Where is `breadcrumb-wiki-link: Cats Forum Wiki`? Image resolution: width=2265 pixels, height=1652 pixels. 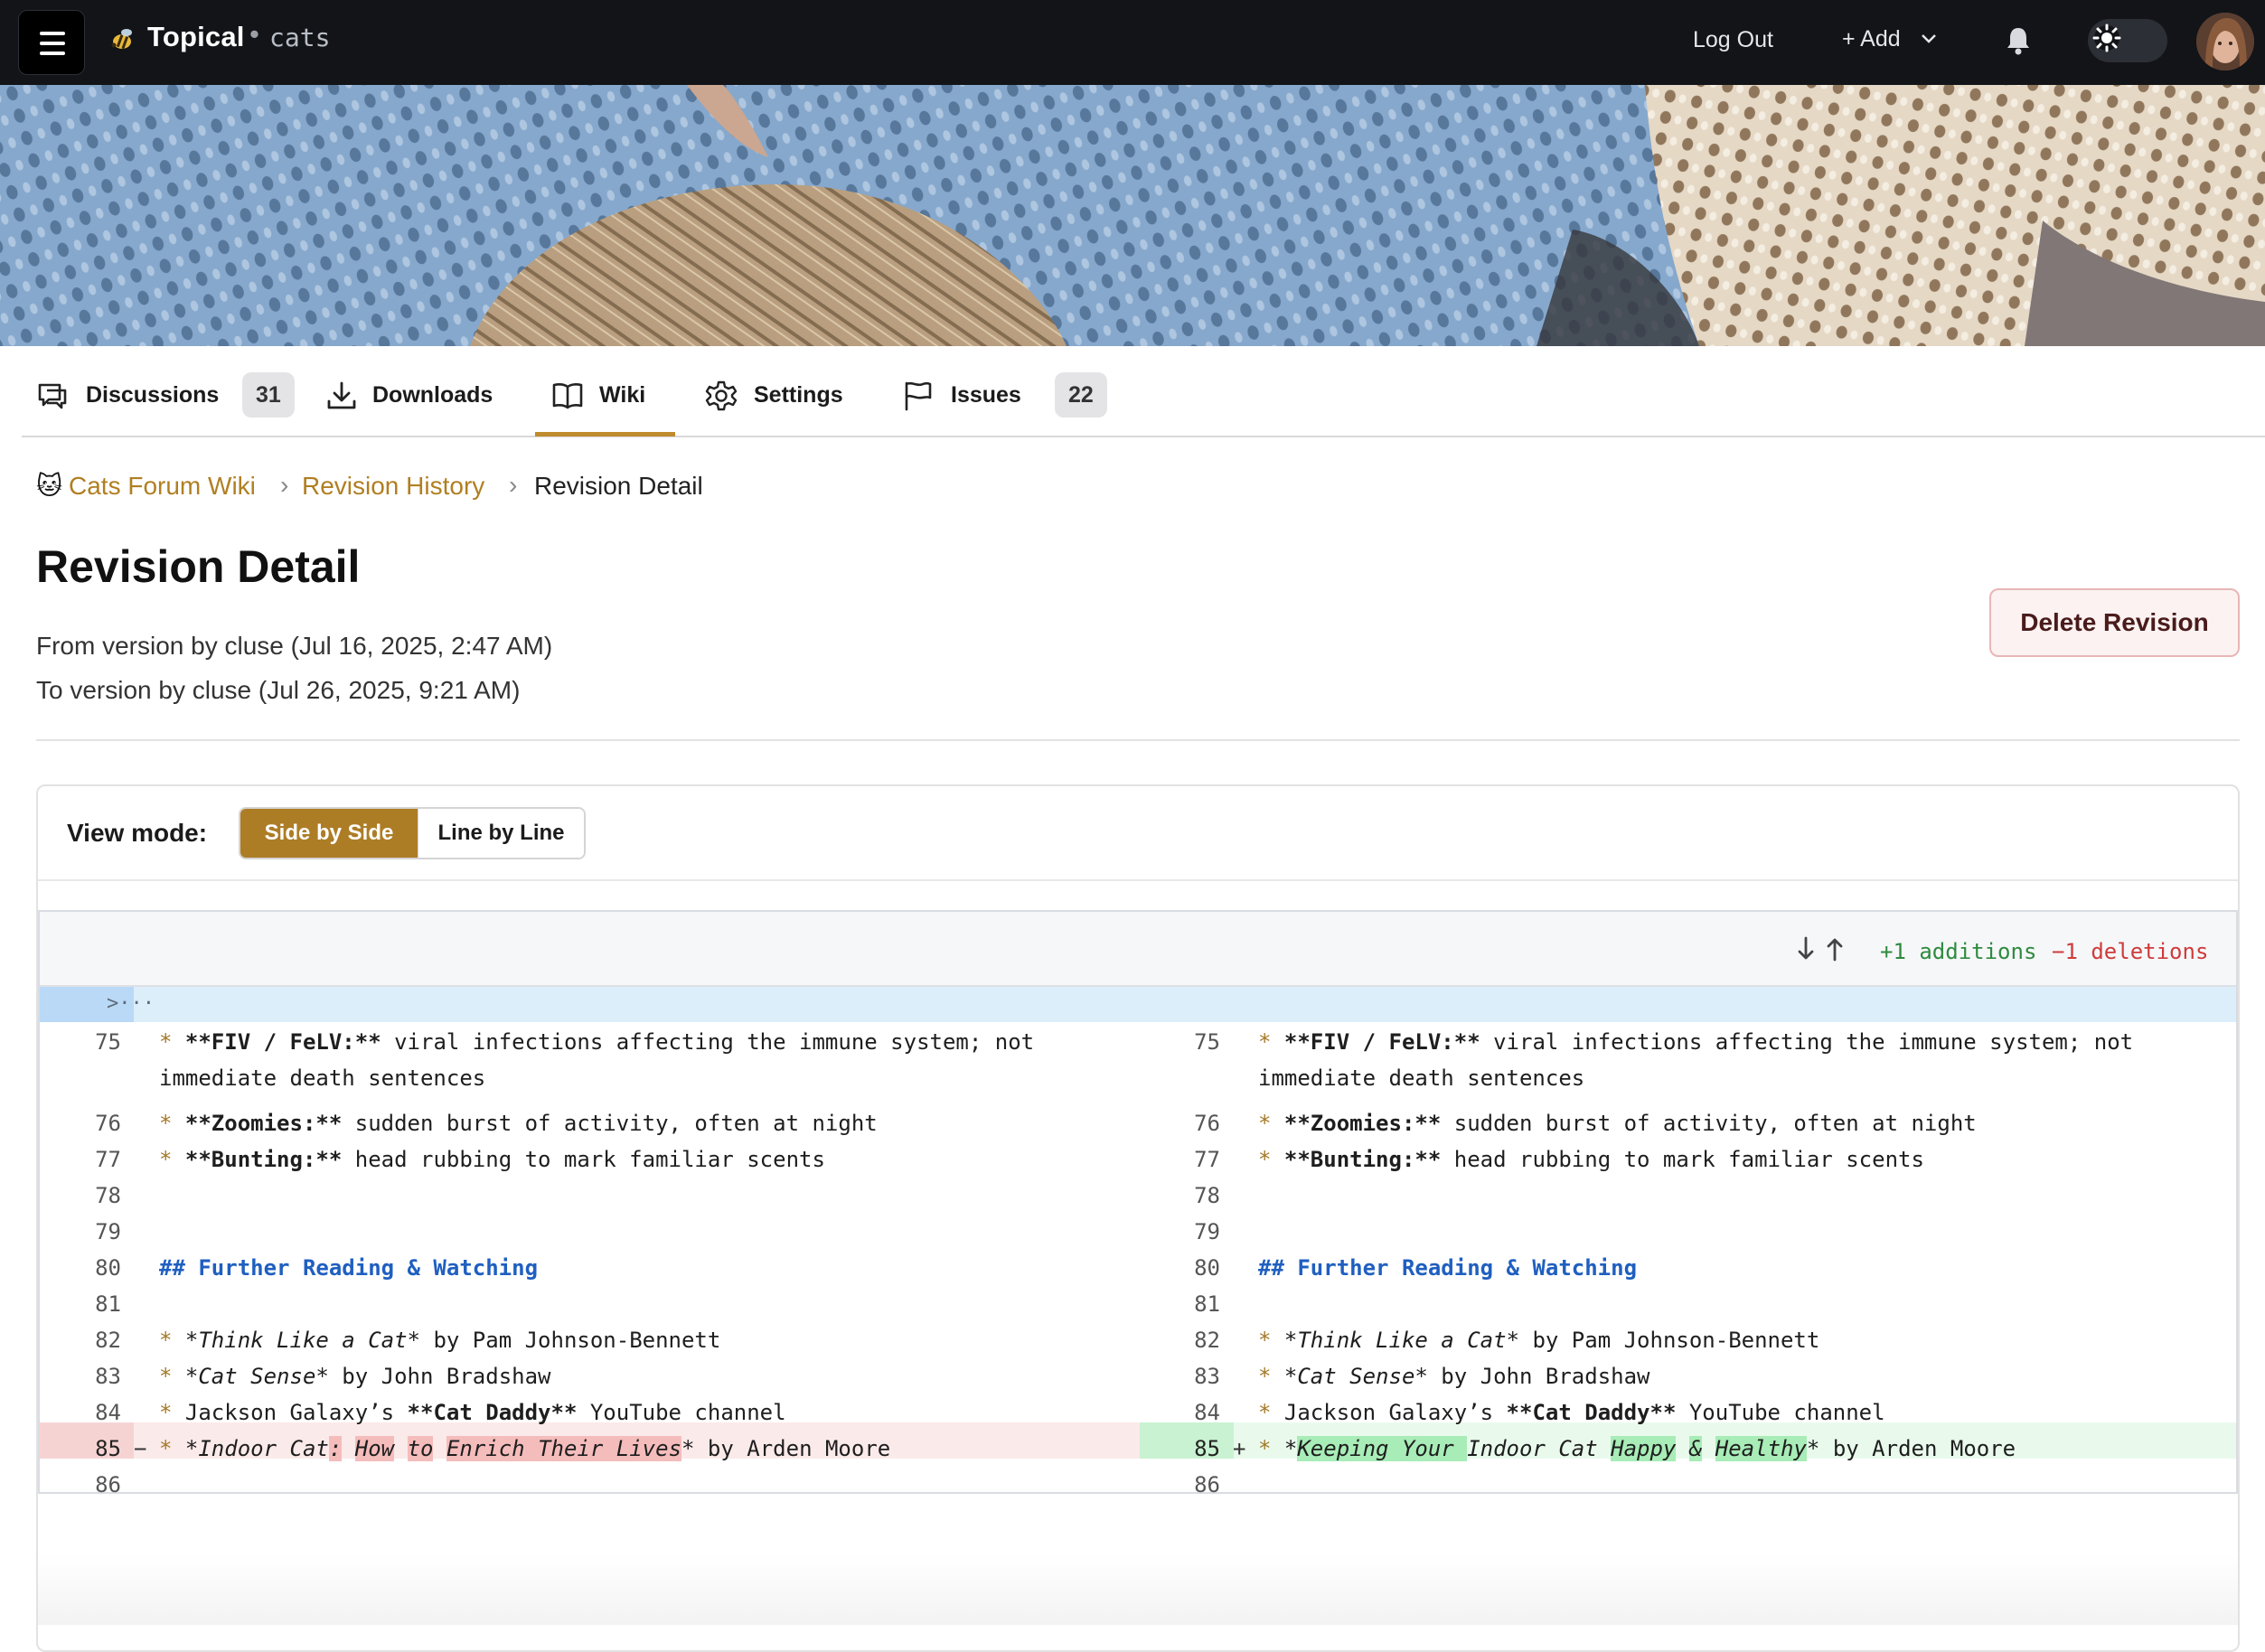 breadcrumb-wiki-link: Cats Forum Wiki is located at coordinates (162, 486).